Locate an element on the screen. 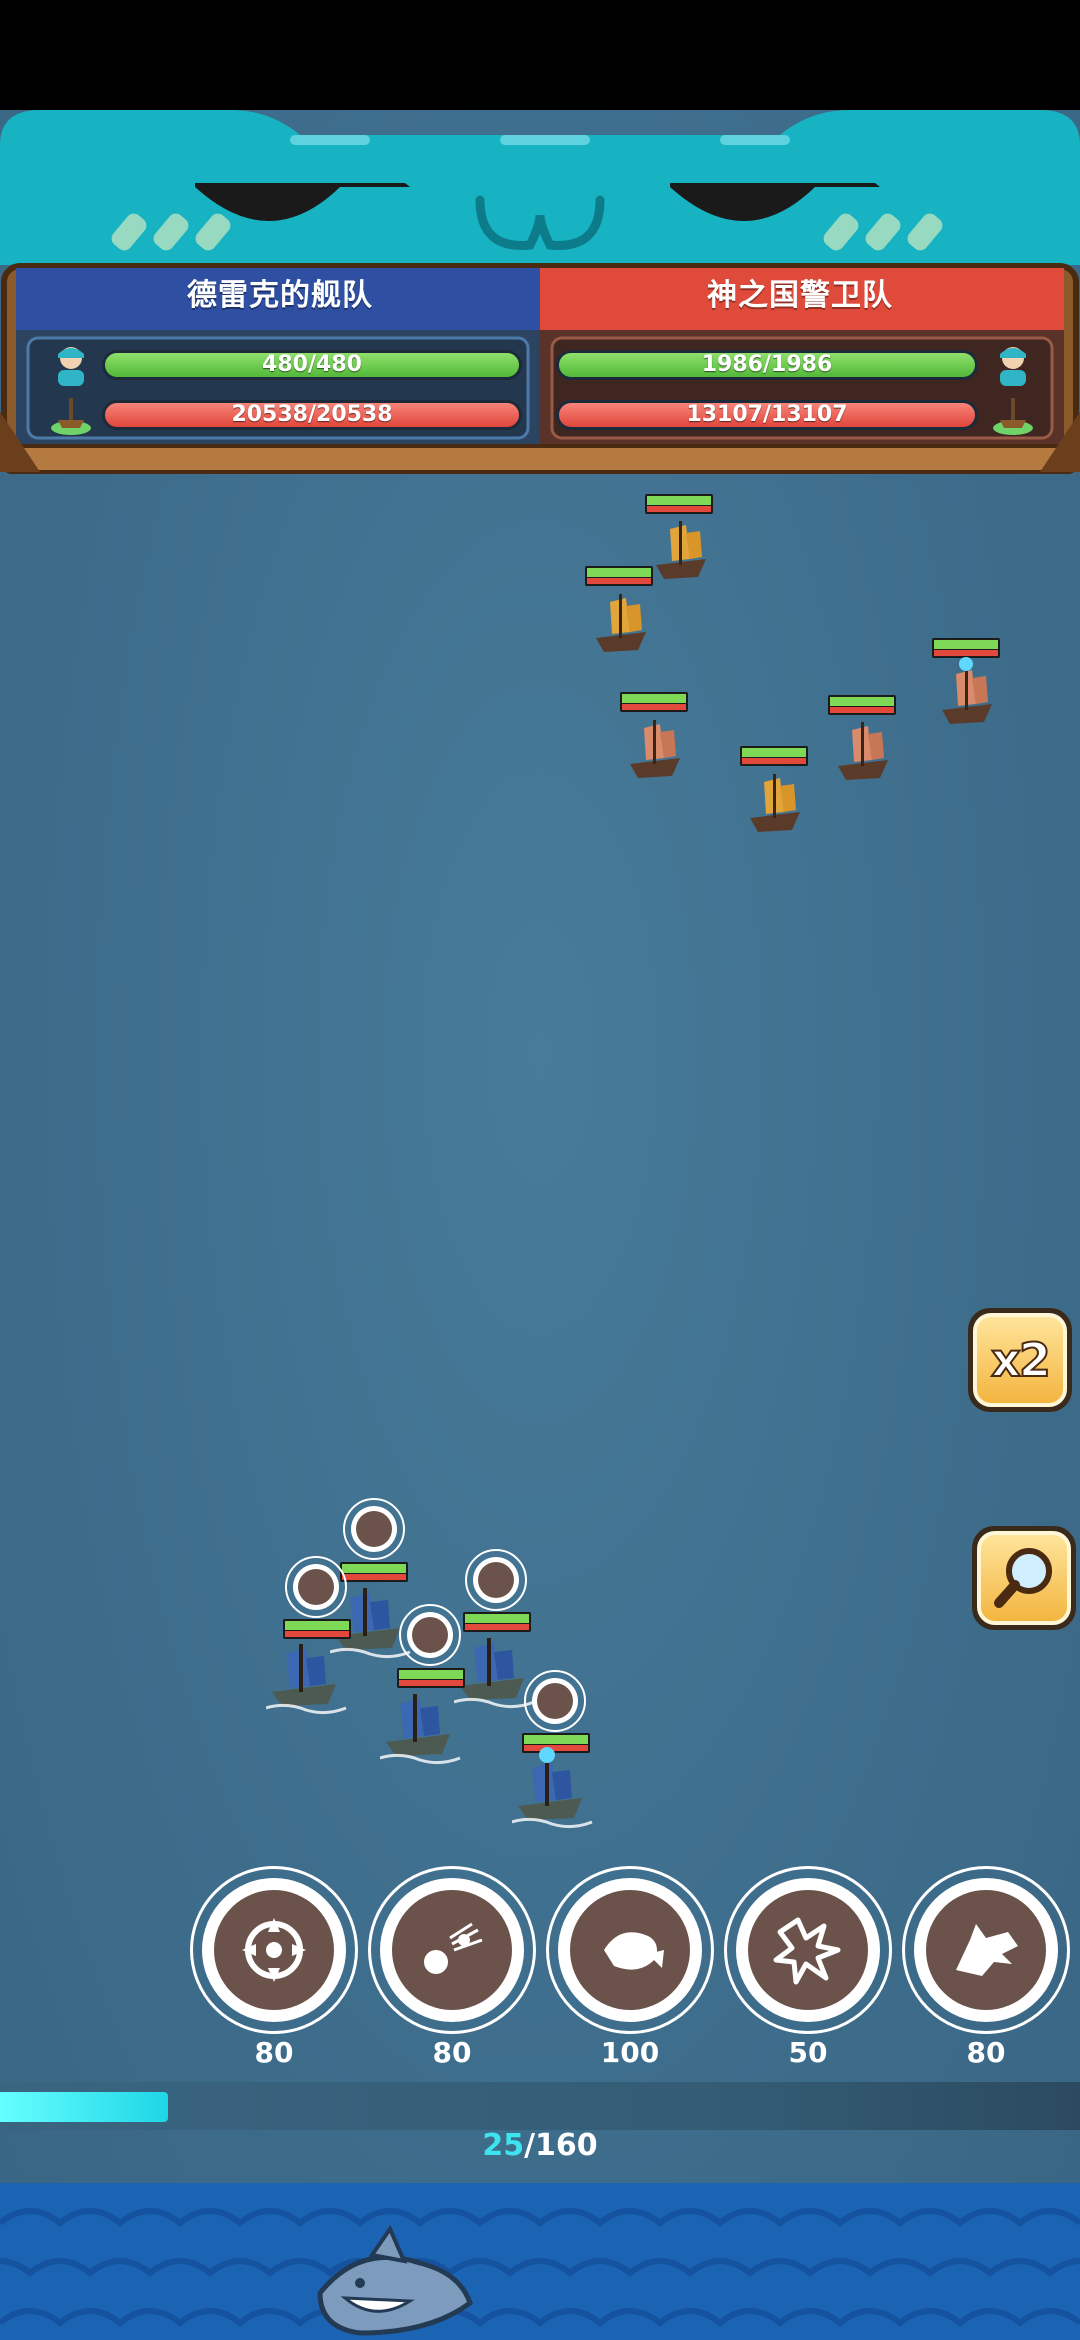  explosion-icon is located at coordinates (807, 1951).